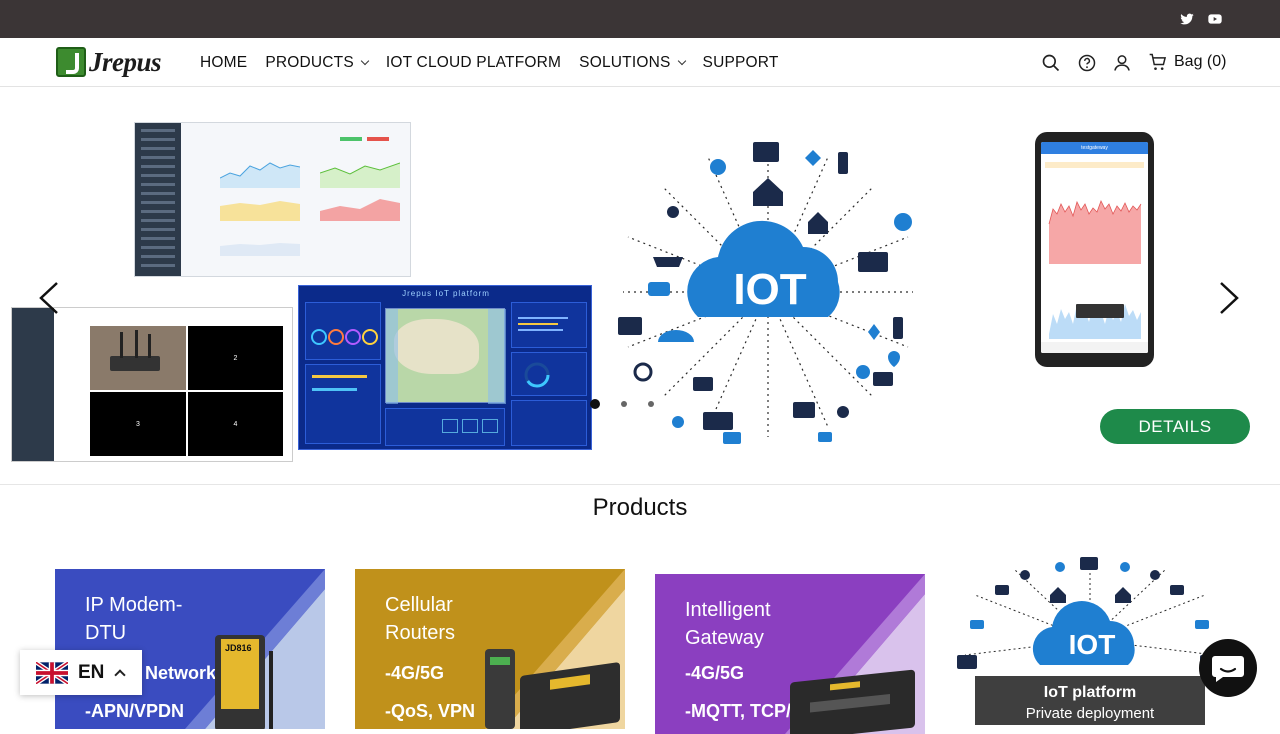 The image size is (1280, 734). What do you see at coordinates (728, 624) in the screenshot?
I see `card-title: Intelligent Gateway` at bounding box center [728, 624].